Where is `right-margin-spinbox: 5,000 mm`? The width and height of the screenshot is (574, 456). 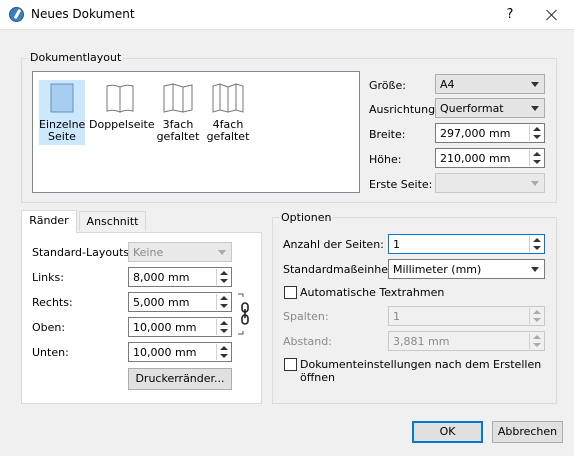
right-margin-spinbox: 5,000 mm is located at coordinates (180, 302).